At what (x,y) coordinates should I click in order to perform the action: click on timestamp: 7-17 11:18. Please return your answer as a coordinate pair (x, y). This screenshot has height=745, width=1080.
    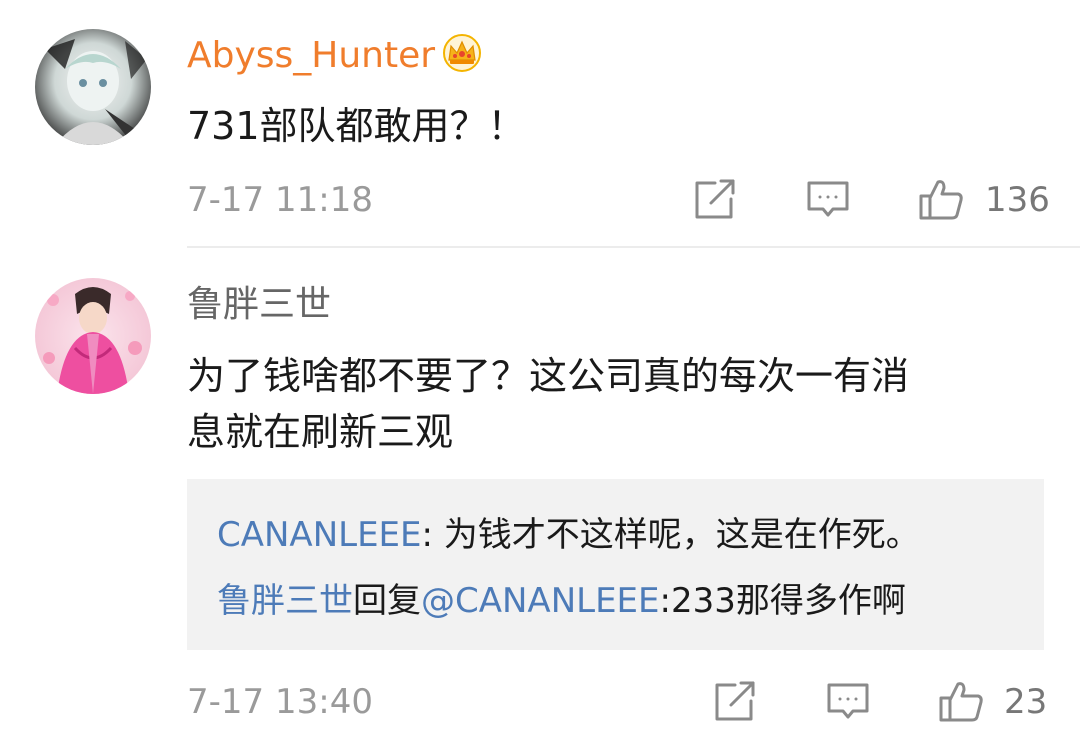
    Looking at the image, I should click on (280, 200).